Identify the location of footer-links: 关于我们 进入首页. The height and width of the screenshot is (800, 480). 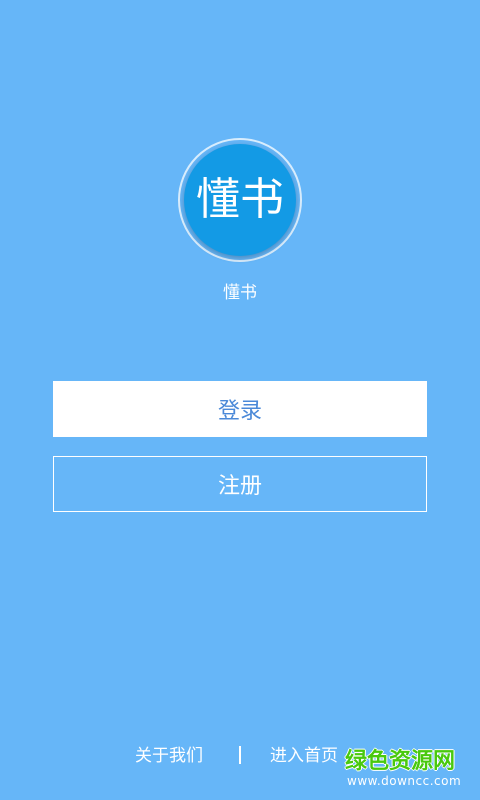
(240, 756).